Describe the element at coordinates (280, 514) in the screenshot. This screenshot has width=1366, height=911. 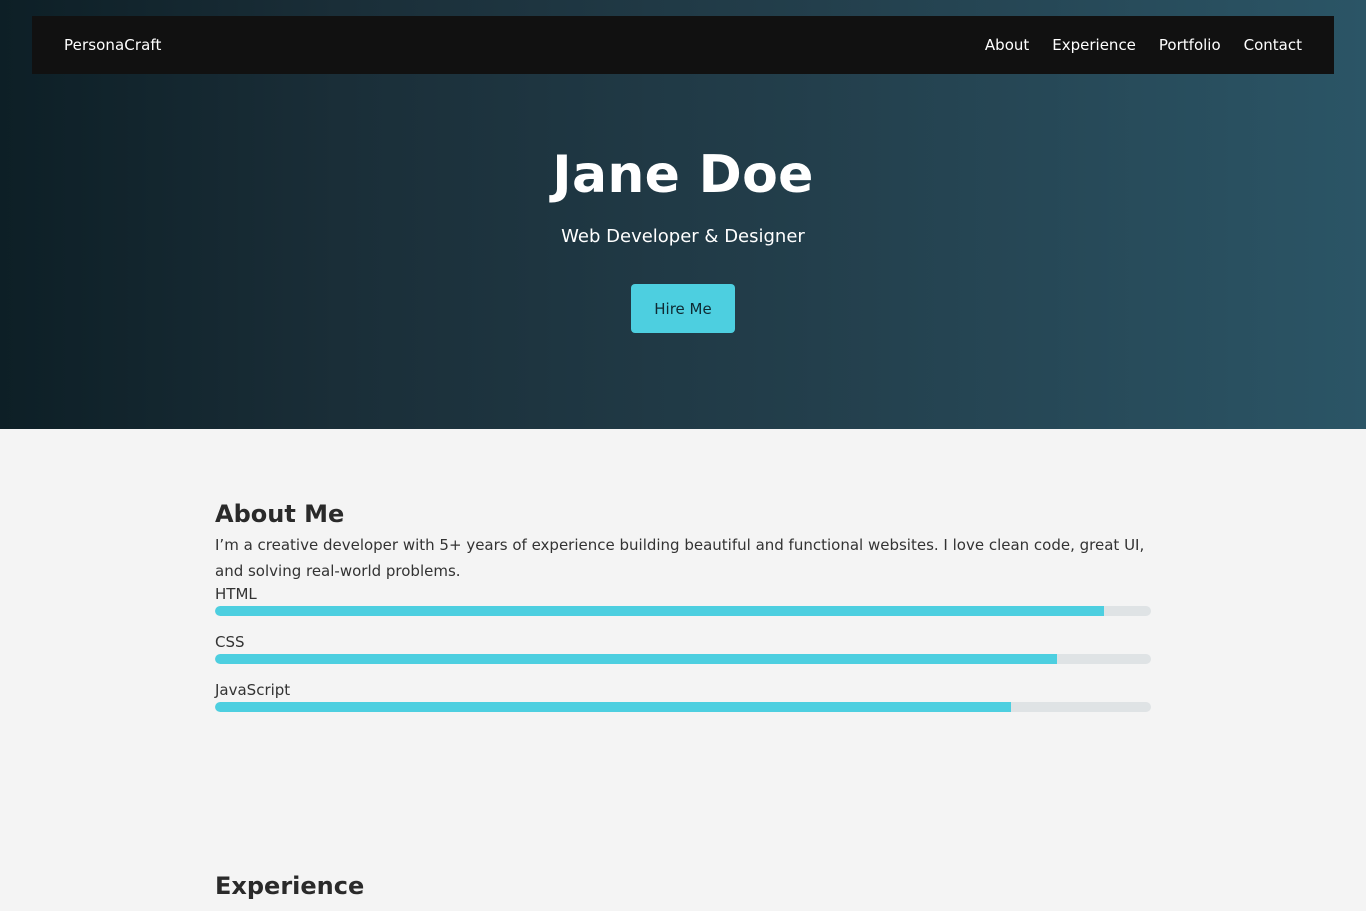
I see `about-title: About Me` at that location.